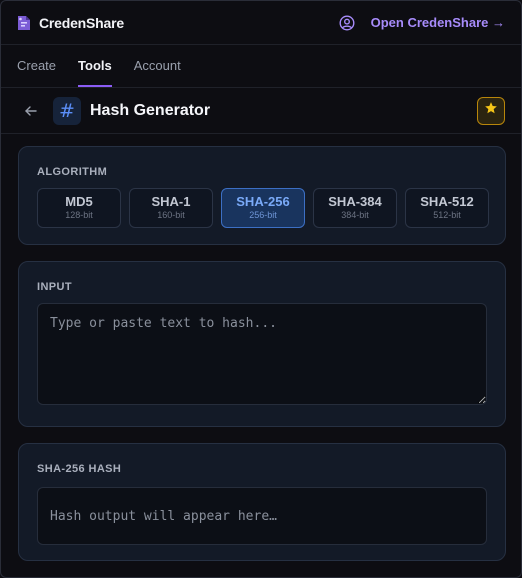 The image size is (522, 578). What do you see at coordinates (171, 201) in the screenshot?
I see `algorithm-name: SHA-1` at bounding box center [171, 201].